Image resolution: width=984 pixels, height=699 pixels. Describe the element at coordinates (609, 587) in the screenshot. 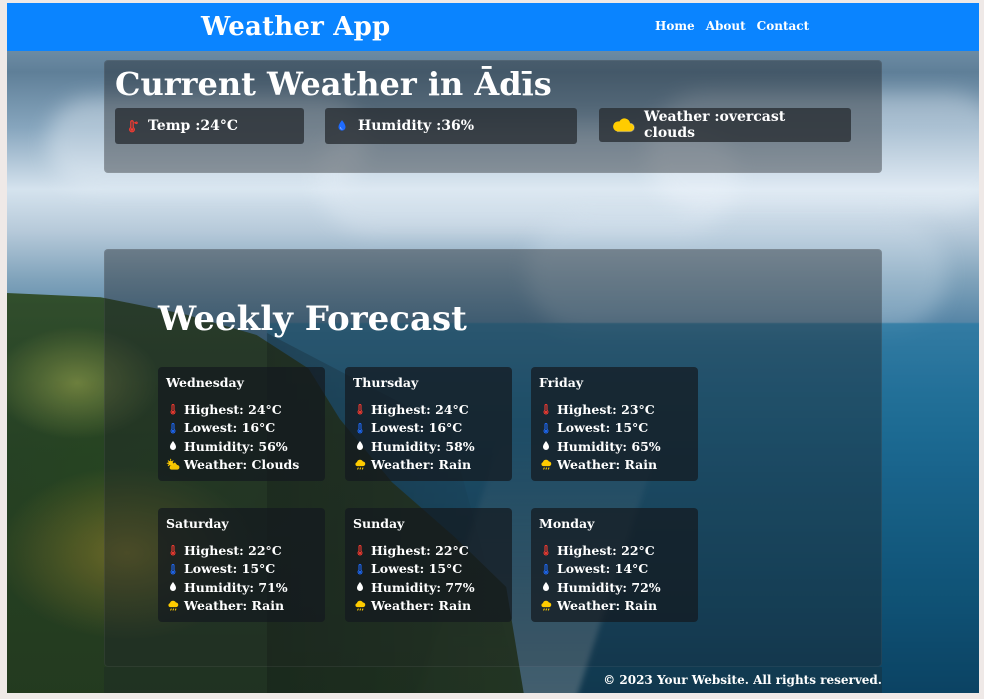

I see `forecast-humidity-text: Humidity: 72%` at that location.